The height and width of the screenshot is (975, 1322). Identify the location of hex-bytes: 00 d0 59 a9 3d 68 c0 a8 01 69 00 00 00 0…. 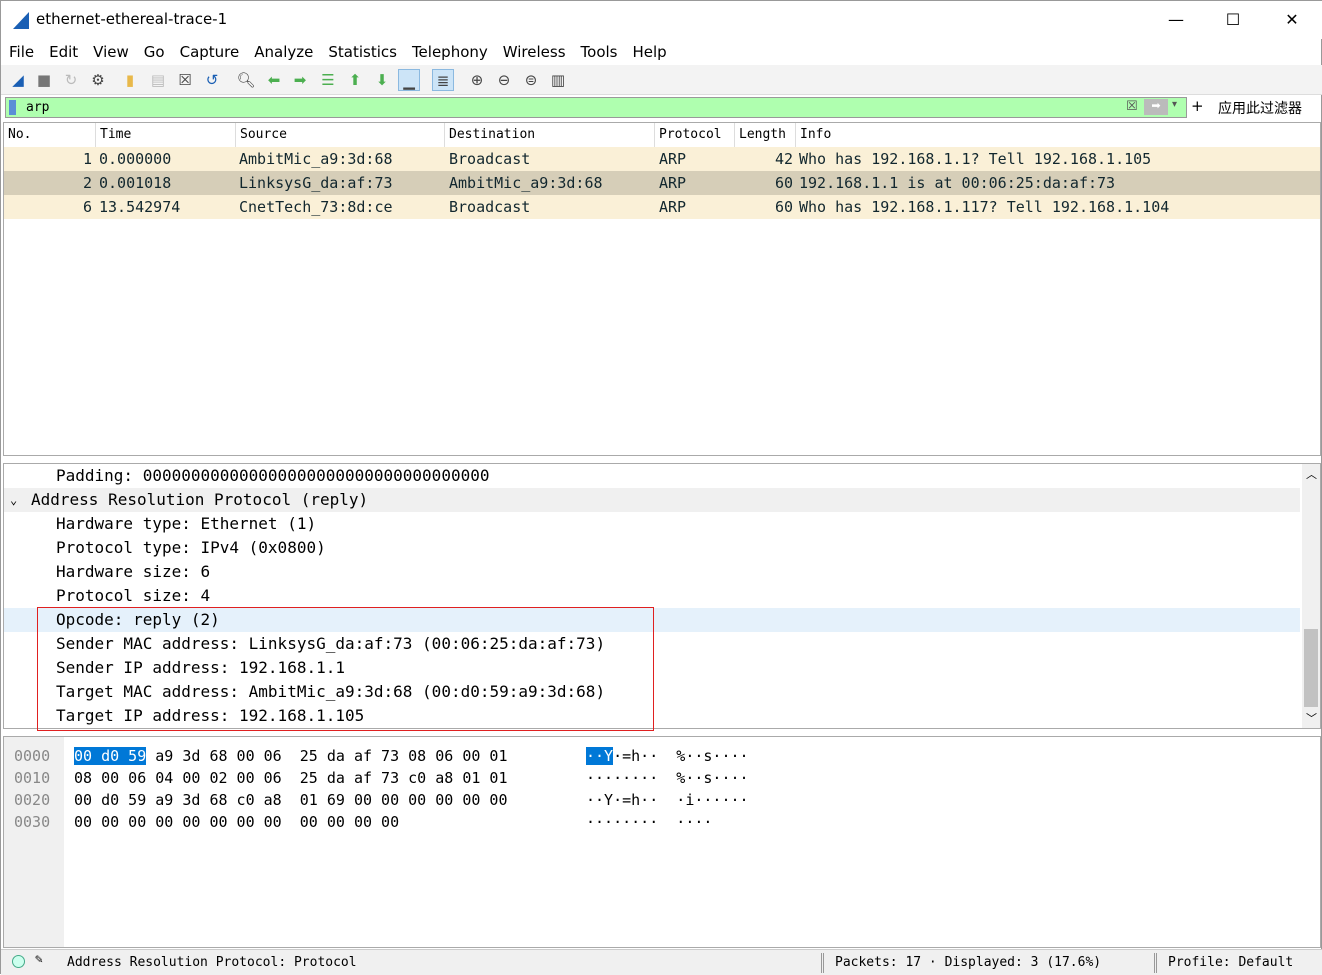
(290, 800).